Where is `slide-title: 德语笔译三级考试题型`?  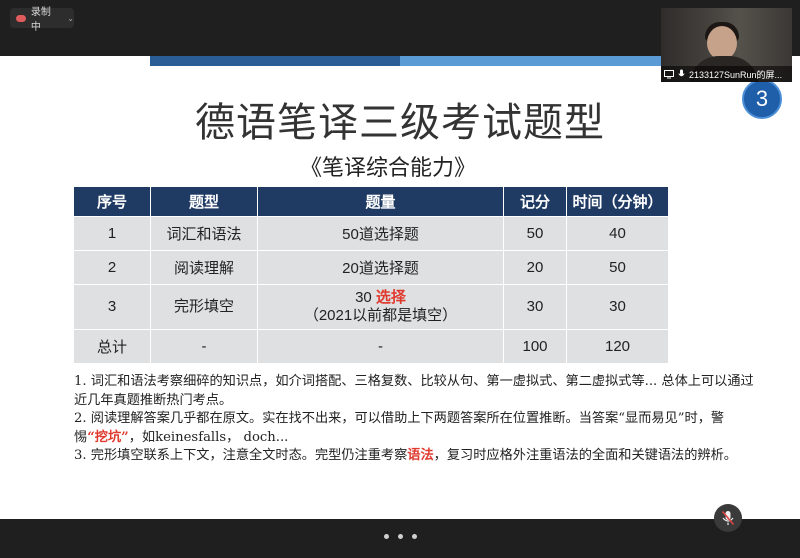 slide-title: 德语笔译三级考试题型 is located at coordinates (400, 123).